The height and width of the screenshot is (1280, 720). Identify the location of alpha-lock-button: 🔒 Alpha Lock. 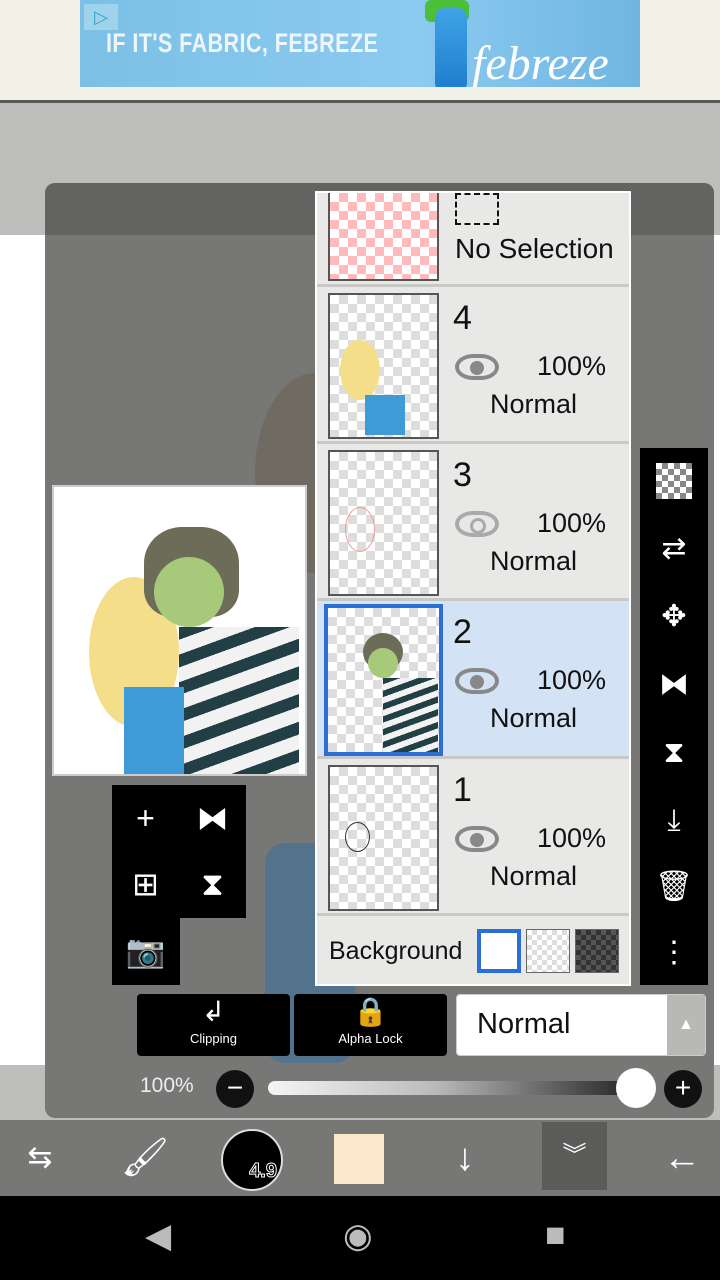
(370, 1025).